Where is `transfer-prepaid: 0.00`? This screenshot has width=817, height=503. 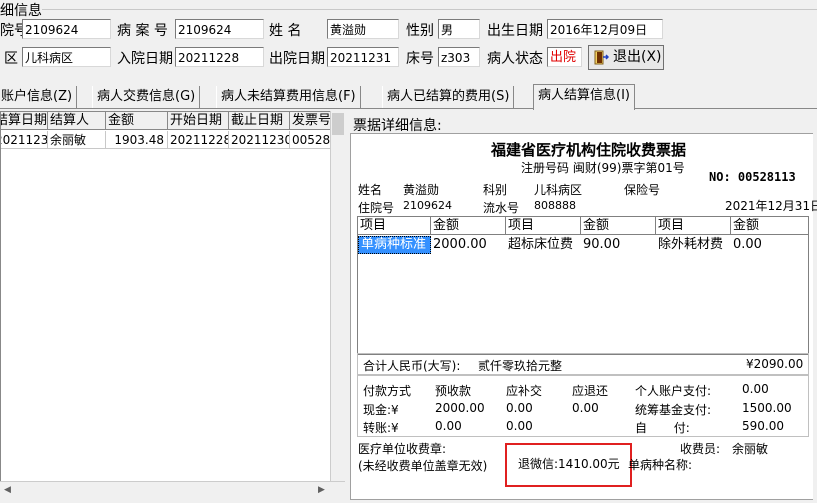 transfer-prepaid: 0.00 is located at coordinates (448, 426).